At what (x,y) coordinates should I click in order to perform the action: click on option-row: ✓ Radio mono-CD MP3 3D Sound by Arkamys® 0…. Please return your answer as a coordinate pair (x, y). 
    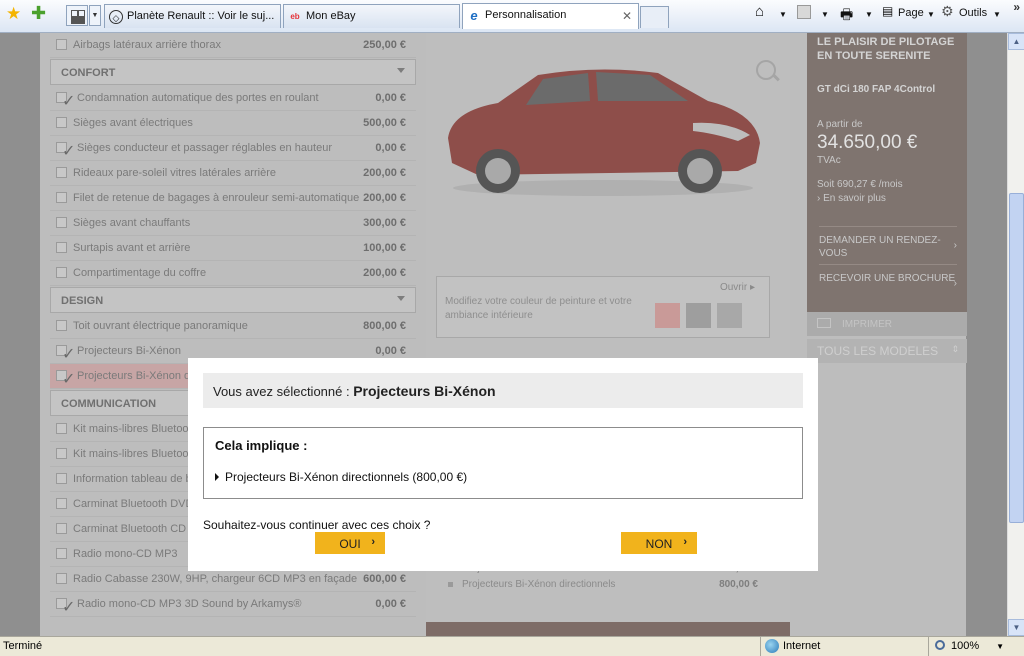
    Looking at the image, I should click on (233, 604).